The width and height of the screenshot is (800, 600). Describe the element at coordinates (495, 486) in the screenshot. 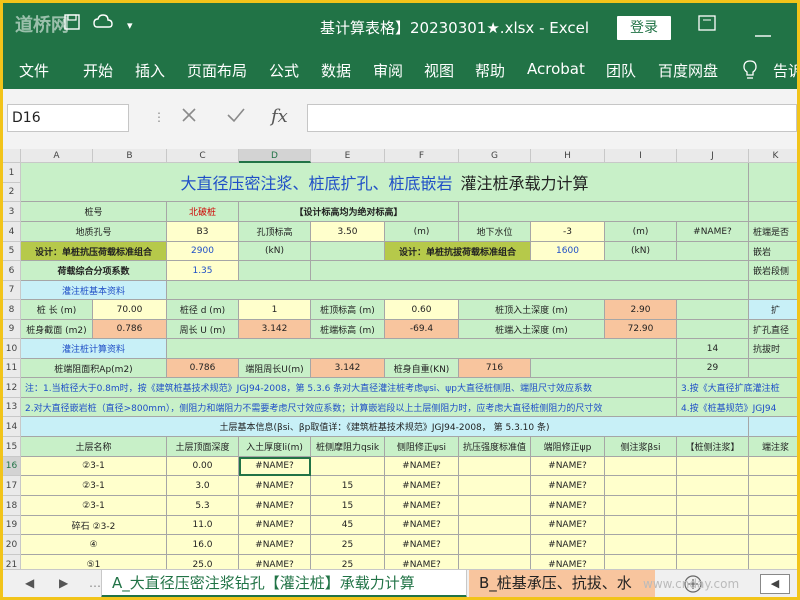

I see `table-row-strength` at that location.